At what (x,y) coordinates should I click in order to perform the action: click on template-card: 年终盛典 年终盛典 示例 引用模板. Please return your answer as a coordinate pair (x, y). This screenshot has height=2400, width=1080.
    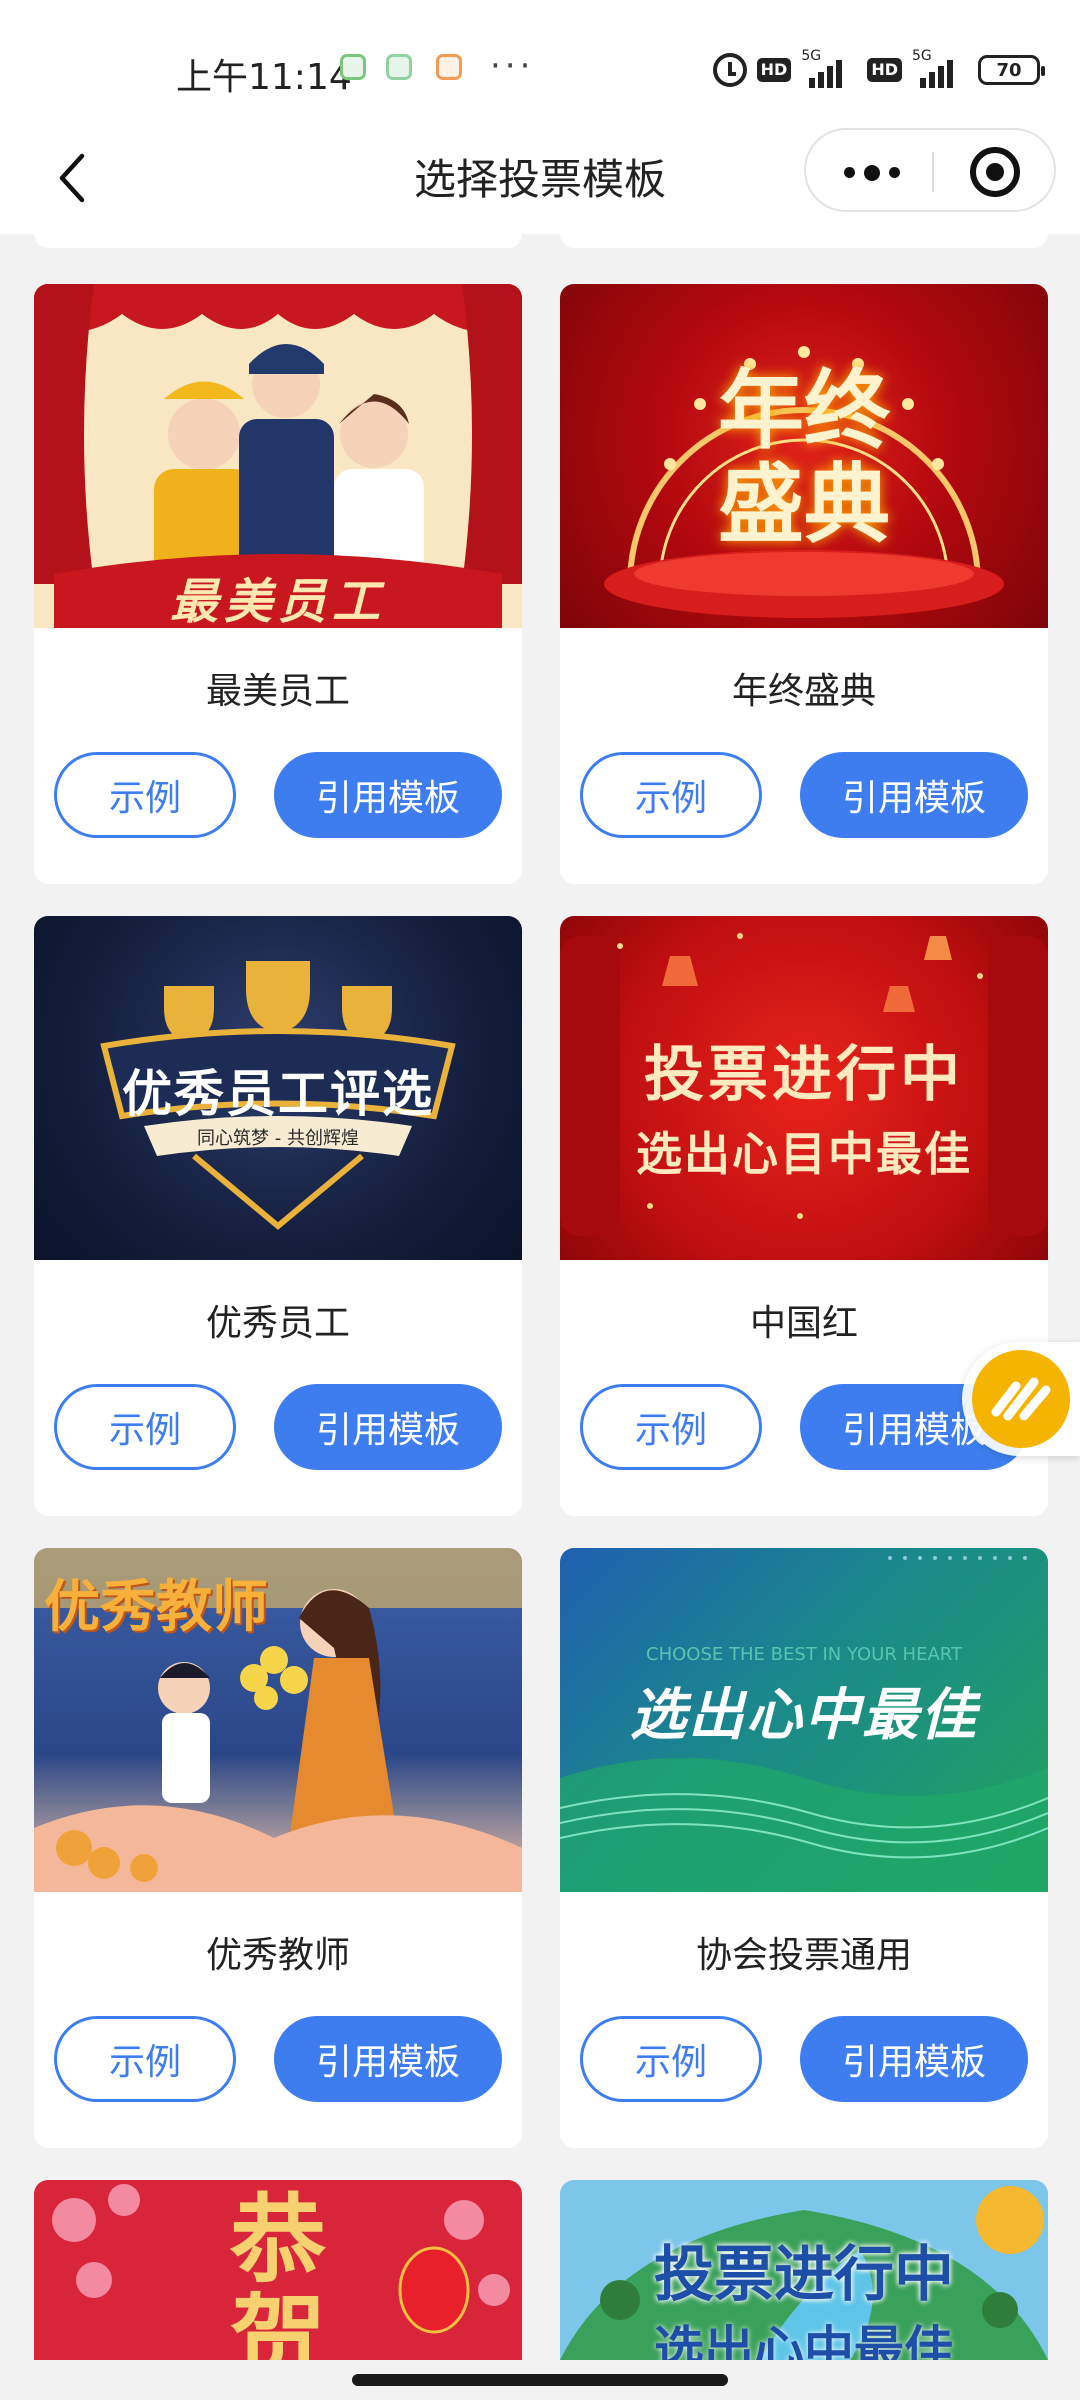
    Looking at the image, I should click on (804, 584).